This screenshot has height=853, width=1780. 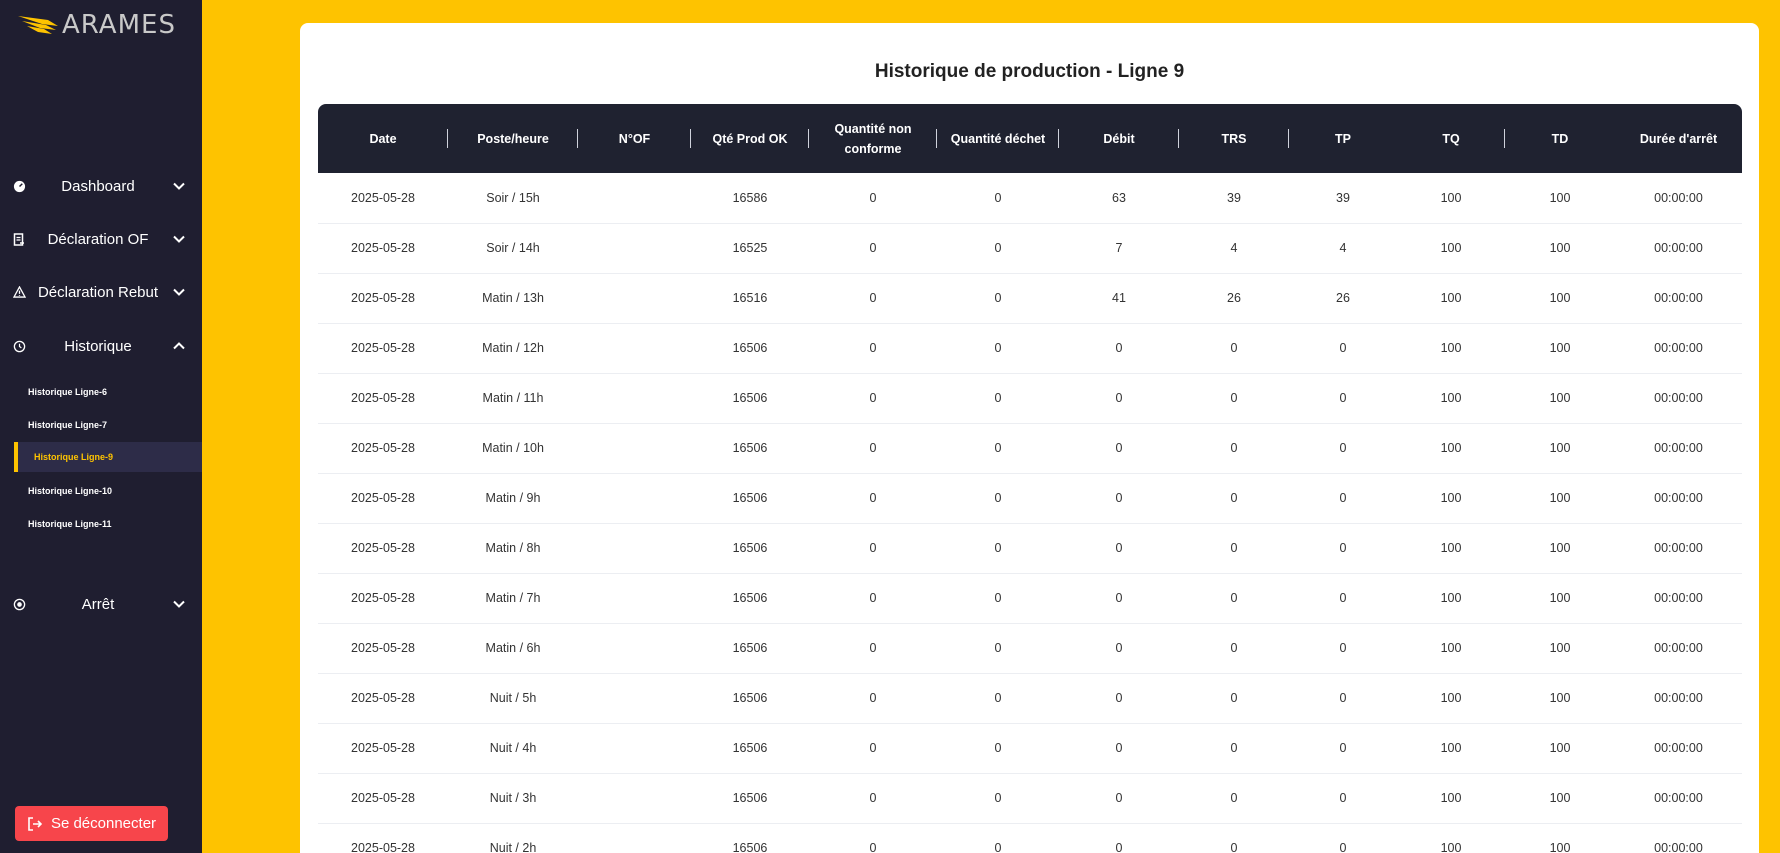 What do you see at coordinates (634, 138) in the screenshot?
I see `column-header: N°OF` at bounding box center [634, 138].